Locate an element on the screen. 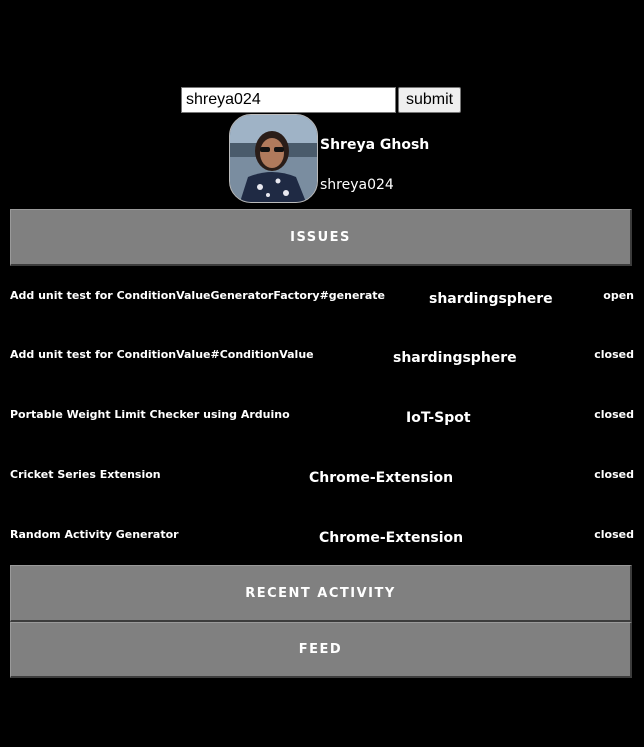 The height and width of the screenshot is (747, 644). search-form: submit is located at coordinates (321, 100).